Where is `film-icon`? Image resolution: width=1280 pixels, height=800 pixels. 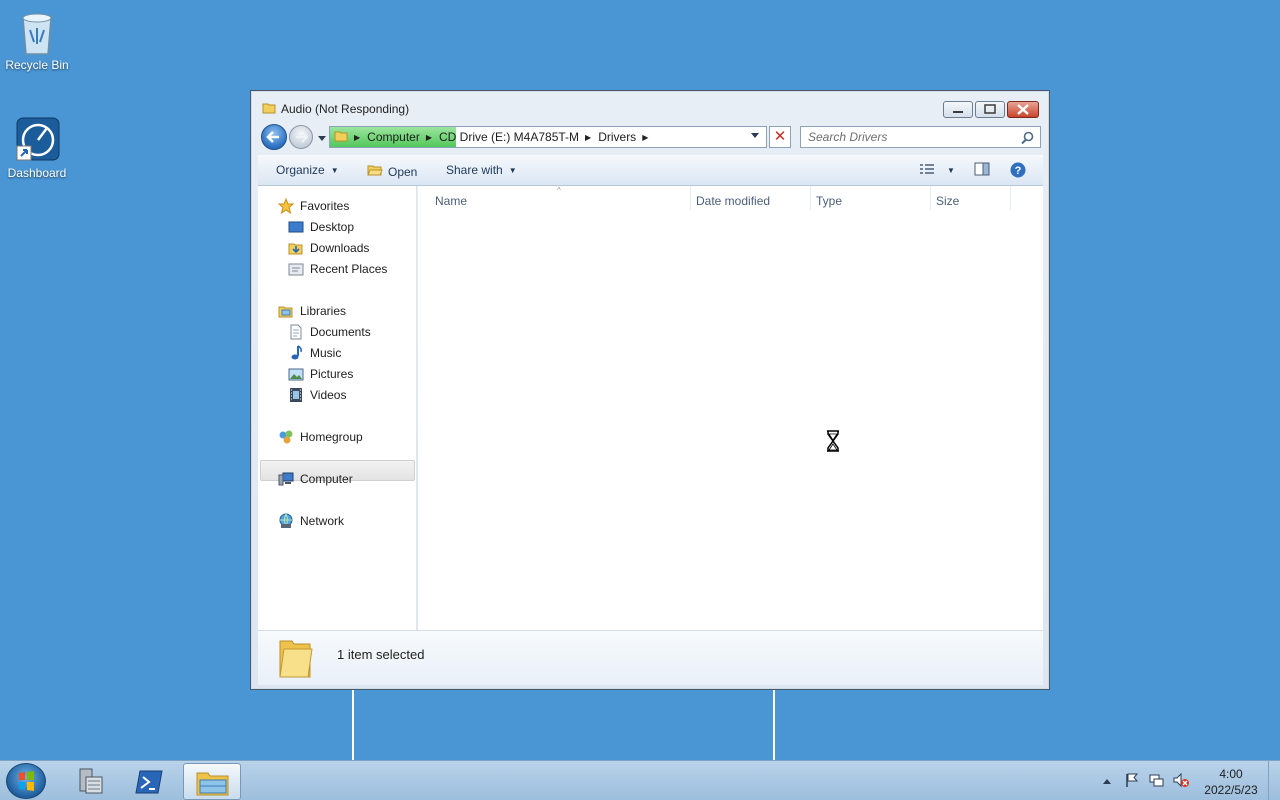
film-icon is located at coordinates (296, 395).